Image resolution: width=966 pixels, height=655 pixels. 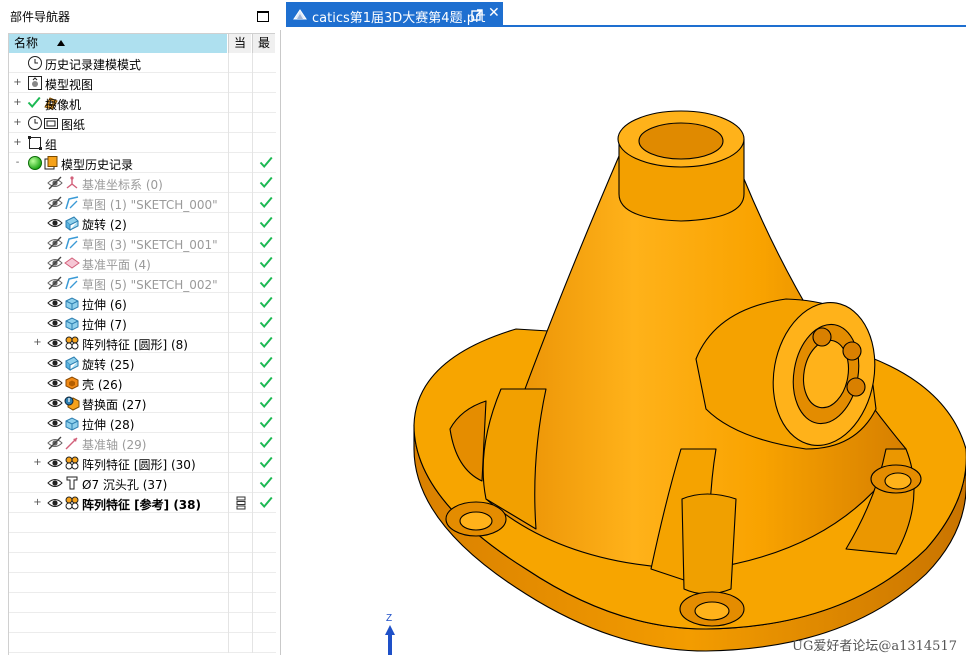 I want to click on tree-row: 基准平面 (4), so click(x=142, y=263).